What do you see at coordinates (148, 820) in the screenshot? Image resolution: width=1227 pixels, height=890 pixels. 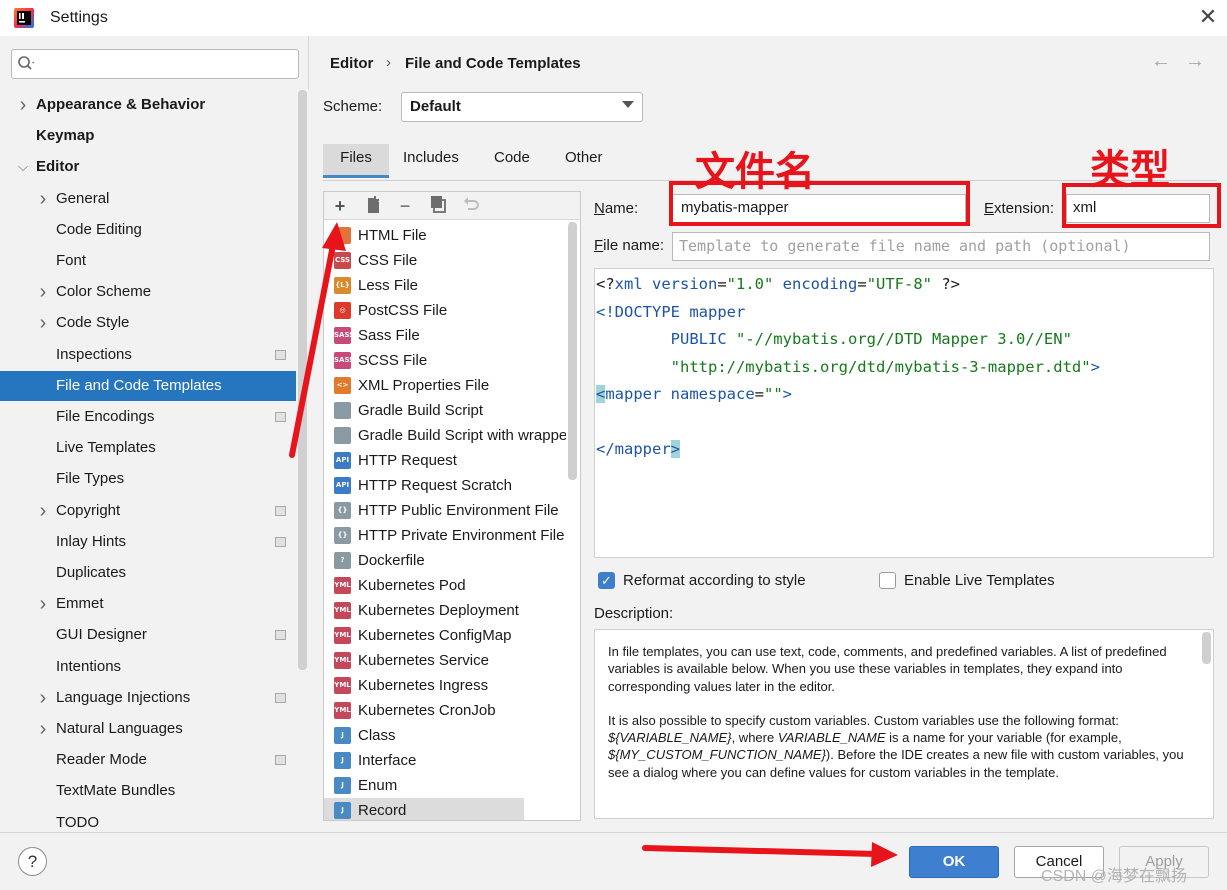 I see `sidebar-item: TODO` at bounding box center [148, 820].